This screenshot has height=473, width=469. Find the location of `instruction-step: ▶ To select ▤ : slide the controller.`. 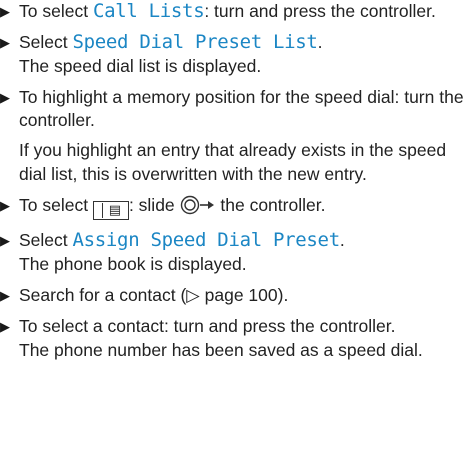

instruction-step: ▶ To select ▤ : slide the controller. is located at coordinates (234, 207).